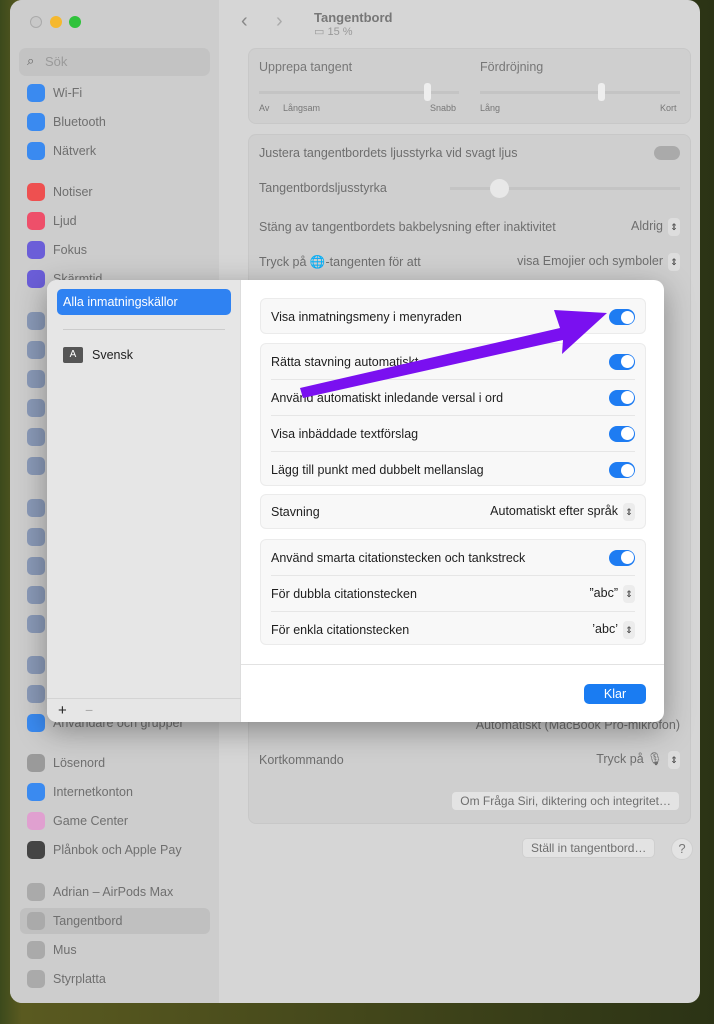 The height and width of the screenshot is (1024, 714). I want to click on arrow-shape, so click(453, 354).